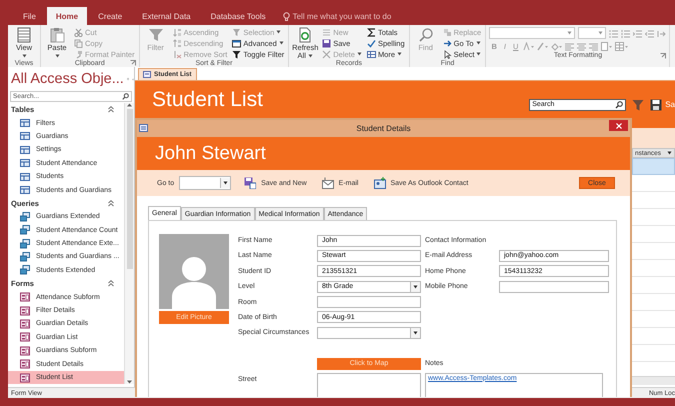  Describe the element at coordinates (238, 16) in the screenshot. I see `ribbon-tab: Database Tools` at that location.